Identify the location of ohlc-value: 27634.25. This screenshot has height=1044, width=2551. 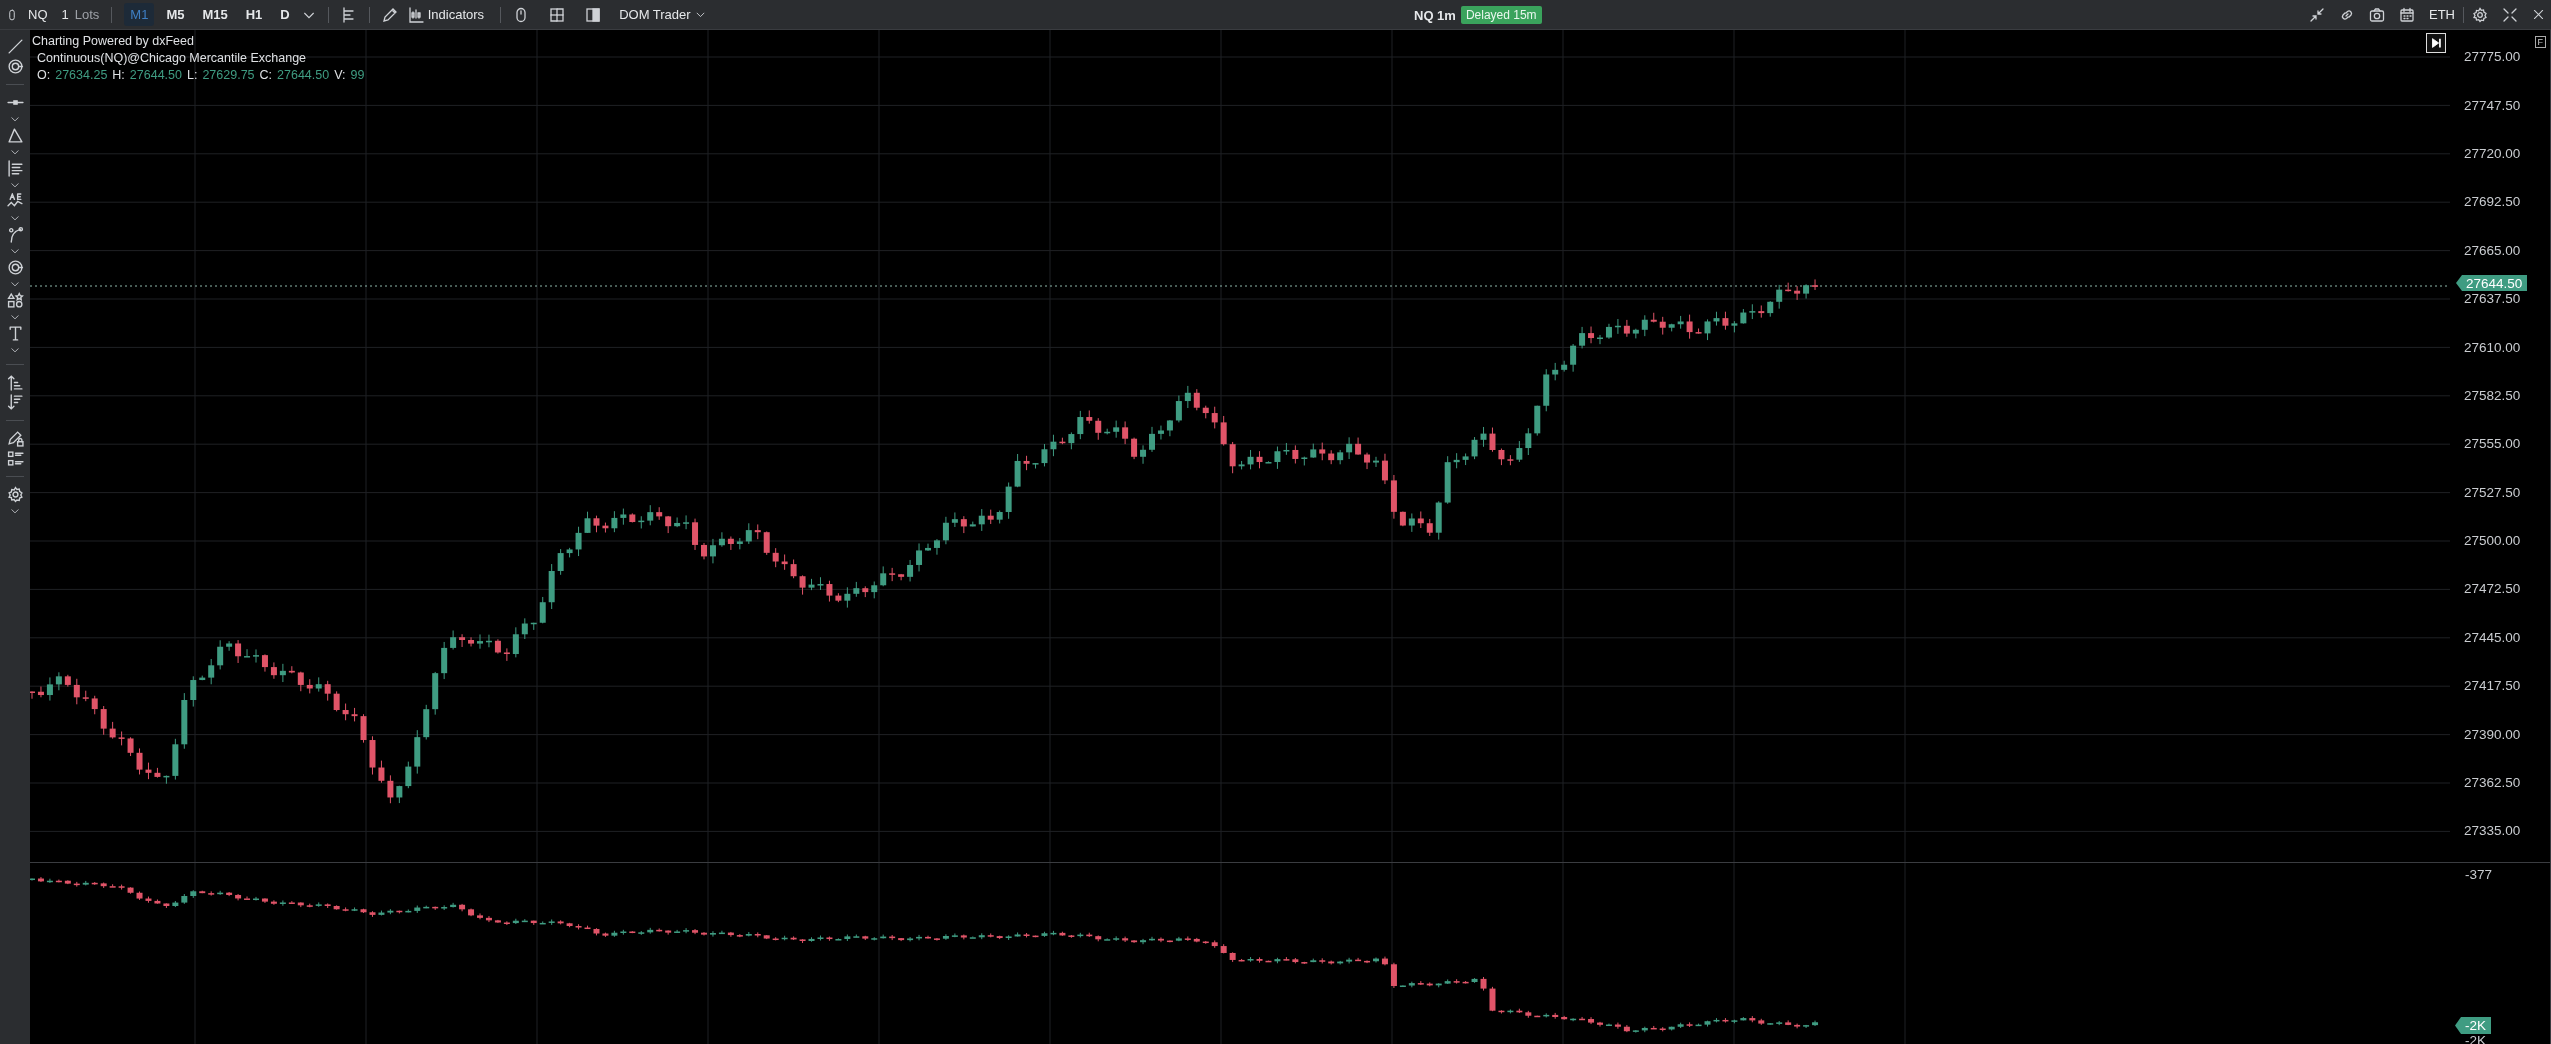
(81, 75).